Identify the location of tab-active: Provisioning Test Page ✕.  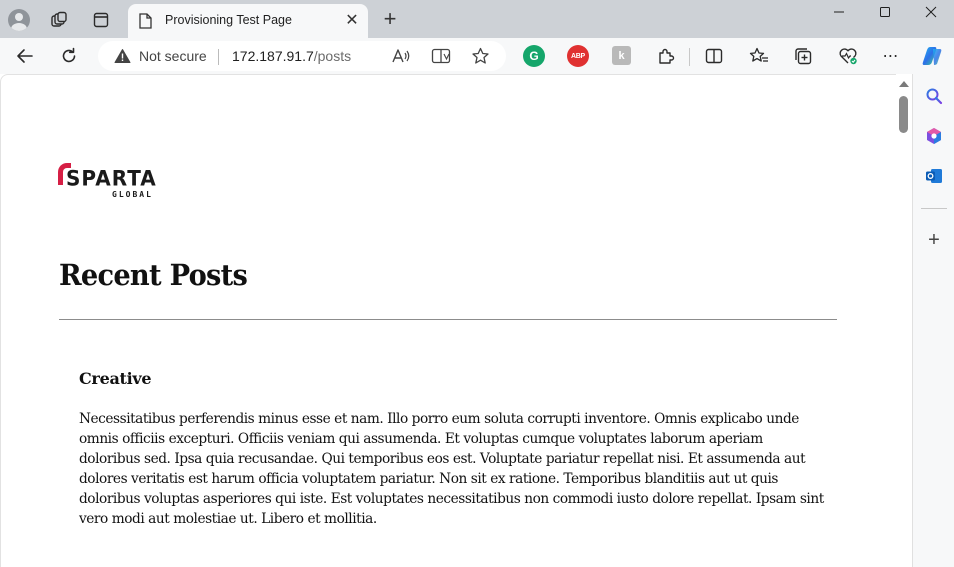
(248, 21).